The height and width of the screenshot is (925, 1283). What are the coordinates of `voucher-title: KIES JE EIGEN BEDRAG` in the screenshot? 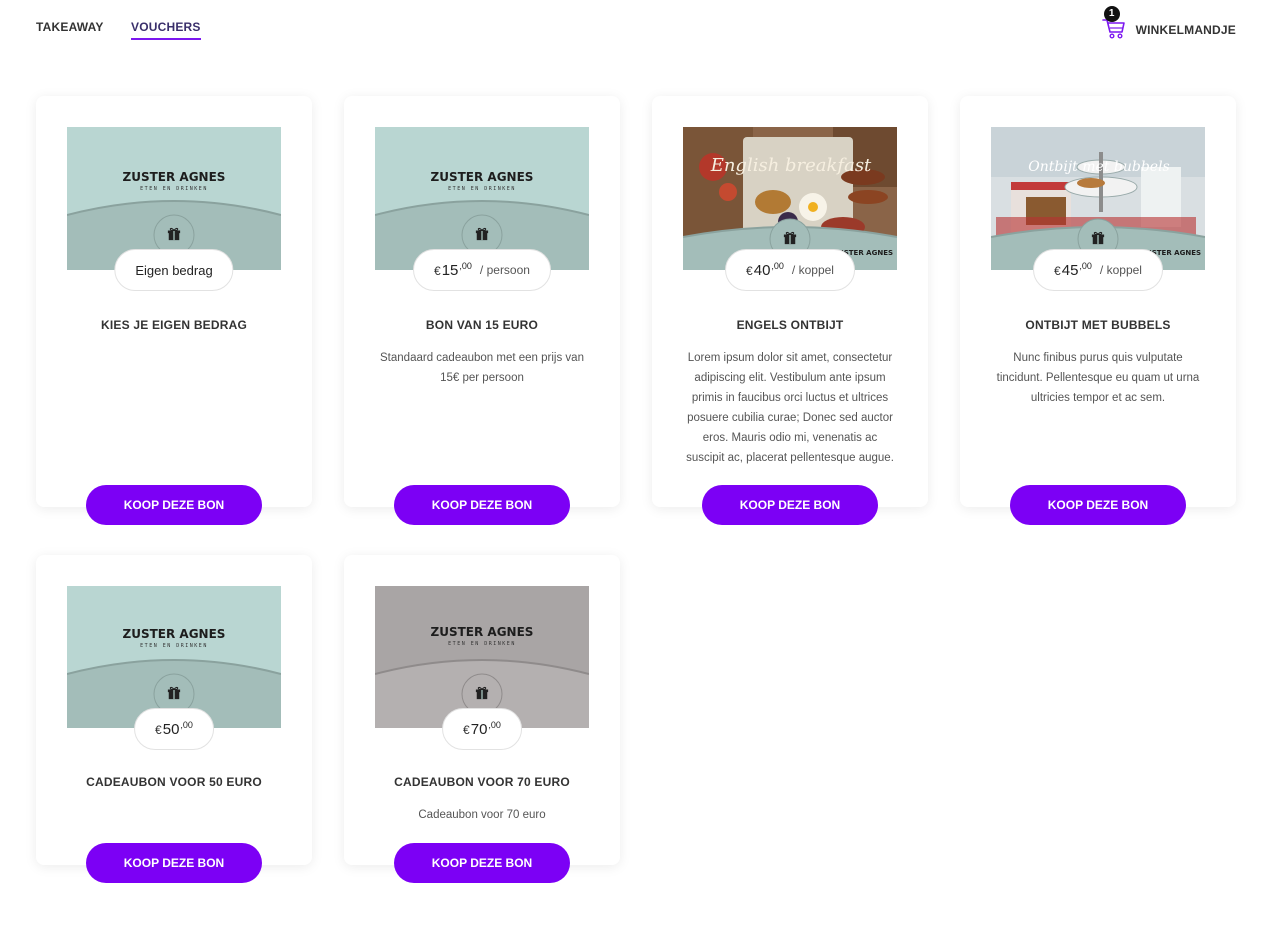 It's located at (174, 325).